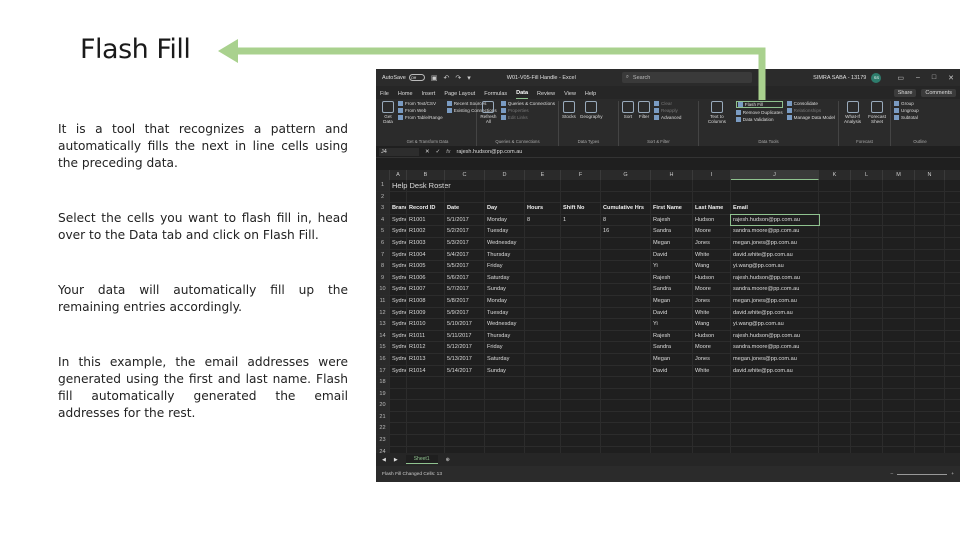 This screenshot has width=960, height=540. I want to click on cell: 5/4/2017, so click(465, 255).